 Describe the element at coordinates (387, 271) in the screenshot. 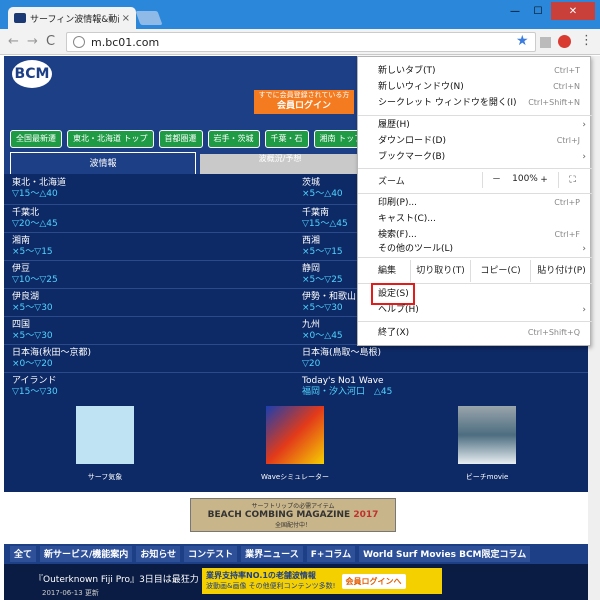

I see `edit-label: 編集` at that location.